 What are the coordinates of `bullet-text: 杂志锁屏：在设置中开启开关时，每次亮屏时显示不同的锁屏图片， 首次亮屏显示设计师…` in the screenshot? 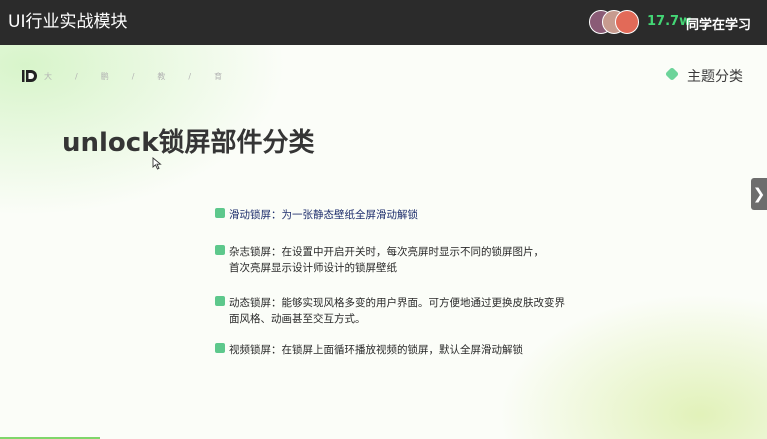 It's located at (386, 260).